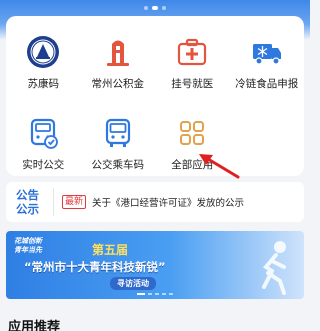  What do you see at coordinates (43, 84) in the screenshot?
I see `app-label: 苏康码` at bounding box center [43, 84].